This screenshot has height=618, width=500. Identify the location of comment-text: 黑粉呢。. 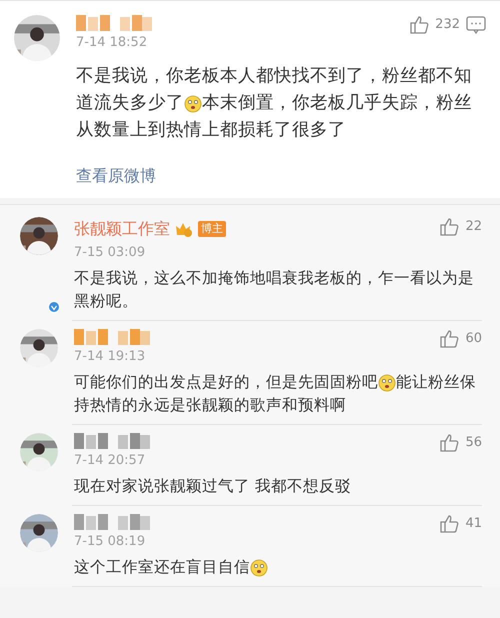
(106, 301).